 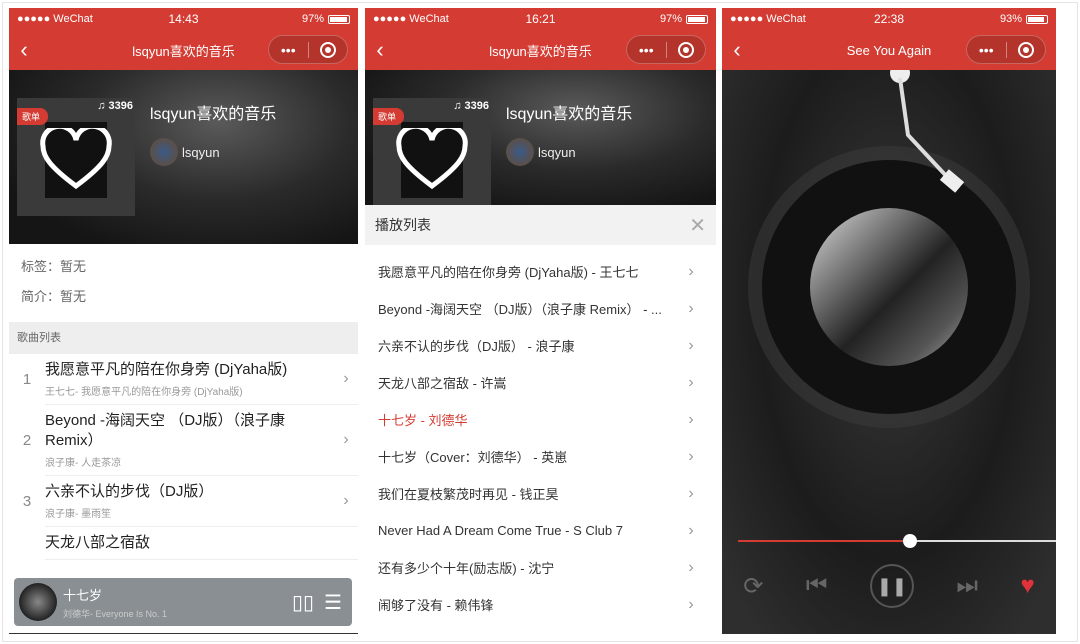 What do you see at coordinates (27, 440) in the screenshot?
I see `song-number: 2` at bounding box center [27, 440].